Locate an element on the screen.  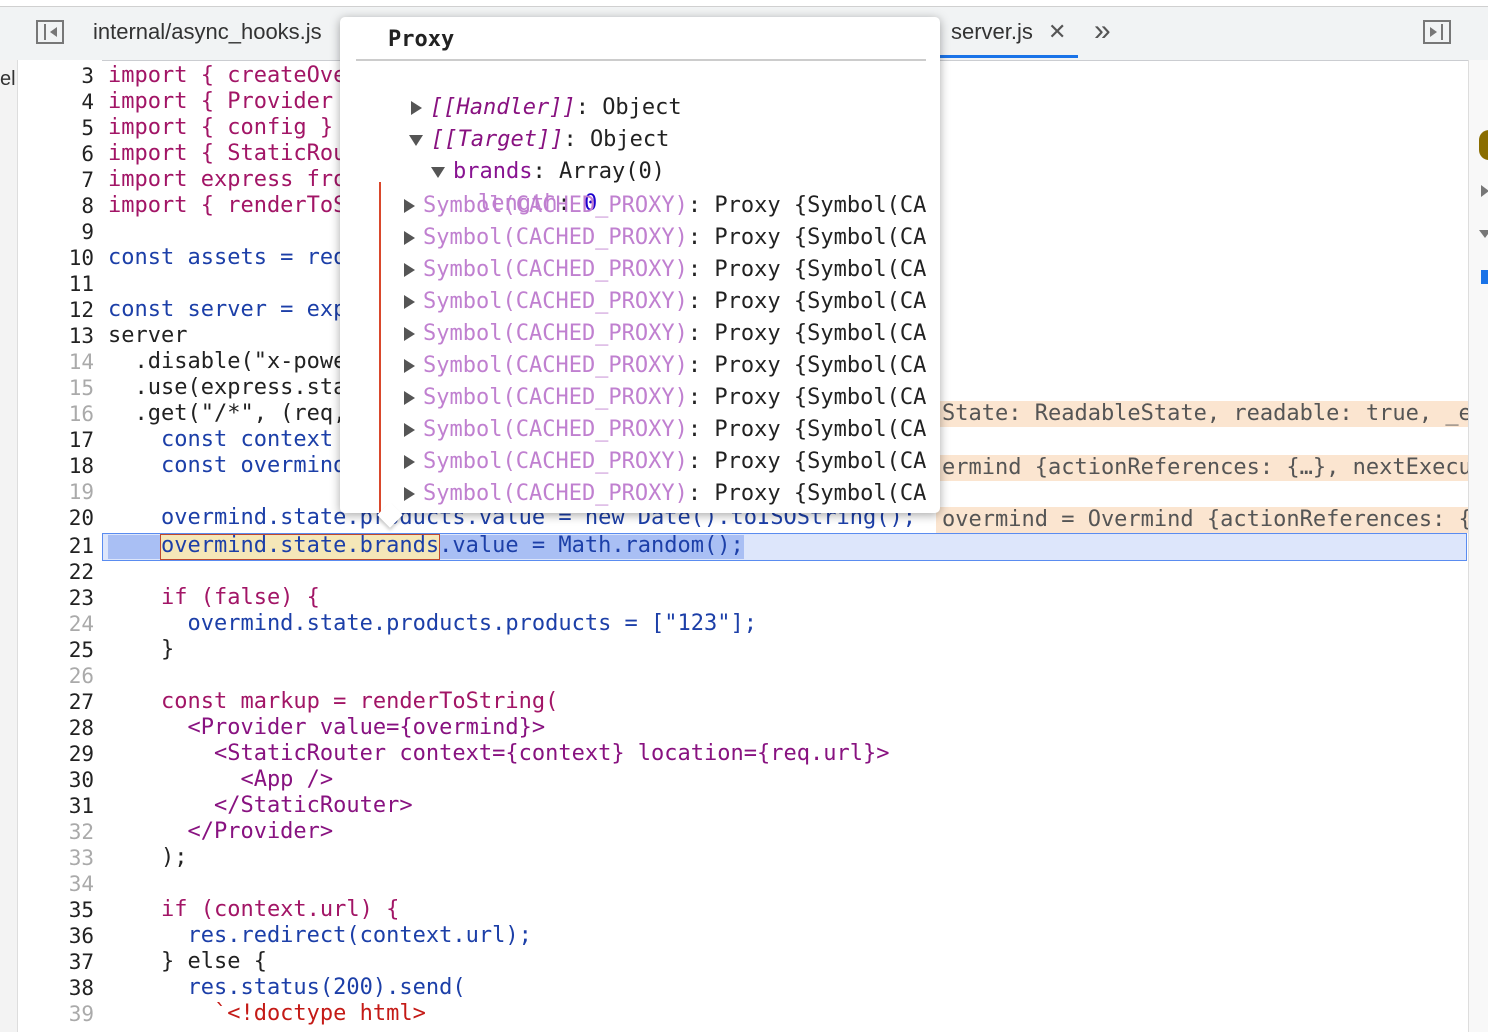
code-line: res.status(200).send( is located at coordinates (286, 988).